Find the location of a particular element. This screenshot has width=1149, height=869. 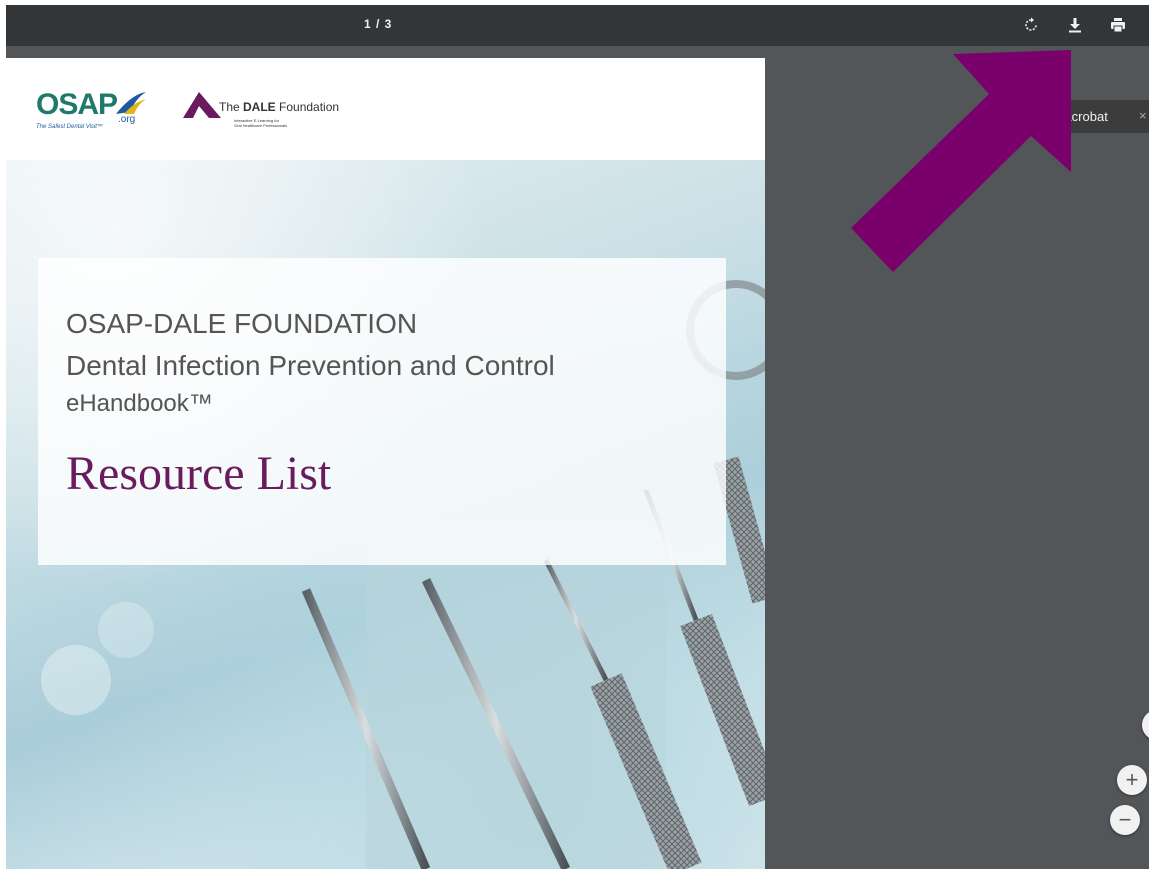

banner-close-button: × is located at coordinates (1143, 115).